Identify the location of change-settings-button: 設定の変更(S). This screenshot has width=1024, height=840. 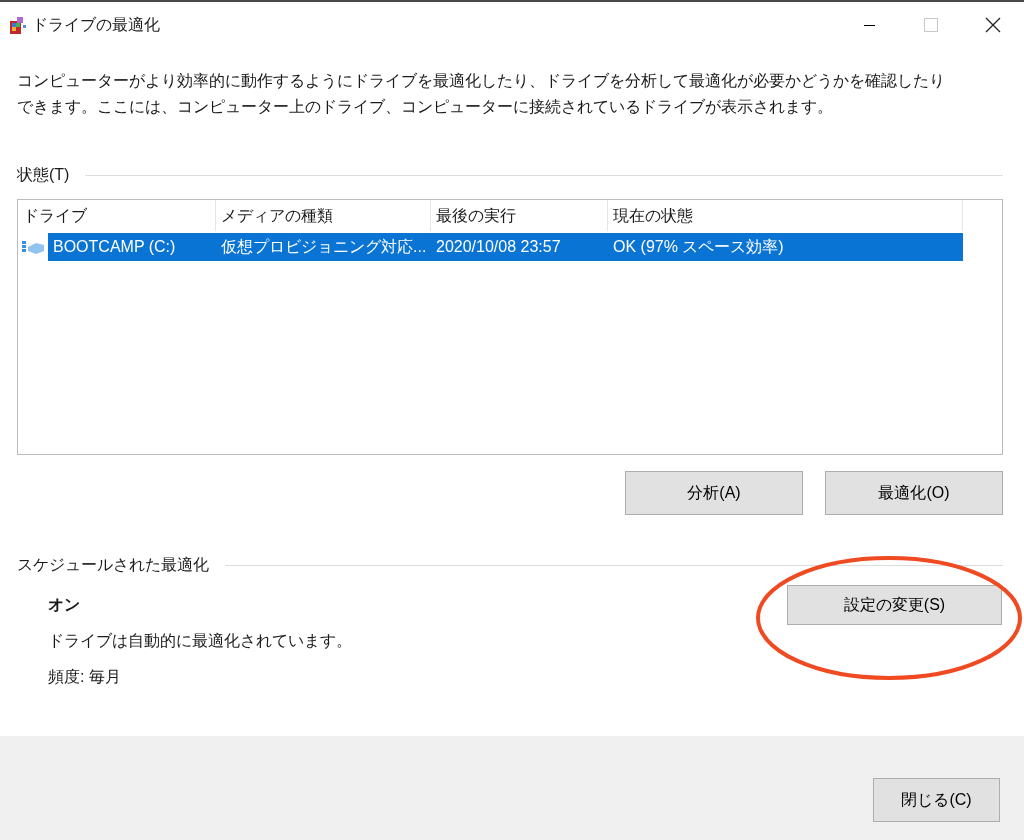
(894, 605).